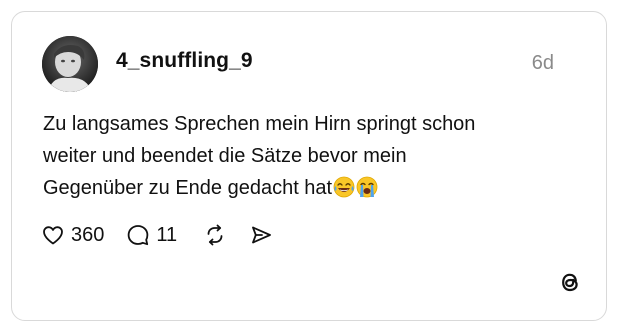 The height and width of the screenshot is (335, 620). Describe the element at coordinates (88, 234) in the screenshot. I see `like-count: 360` at that location.